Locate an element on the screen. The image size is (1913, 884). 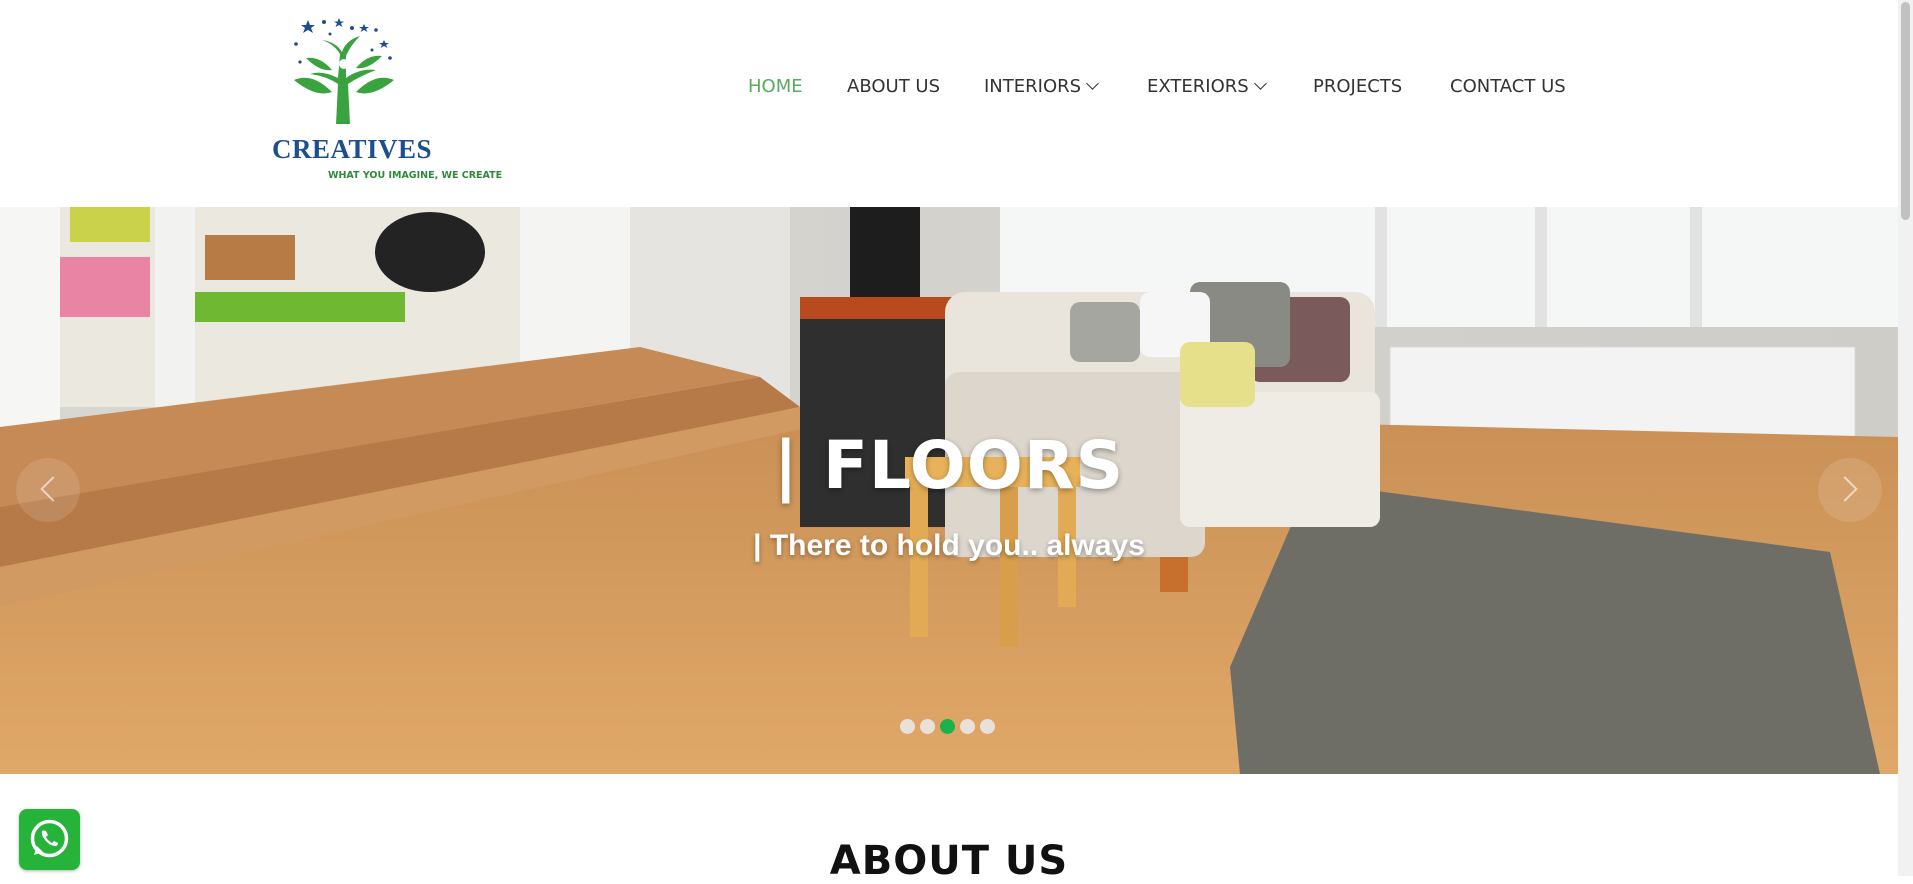
slider-next-arrow is located at coordinates (1850, 490).